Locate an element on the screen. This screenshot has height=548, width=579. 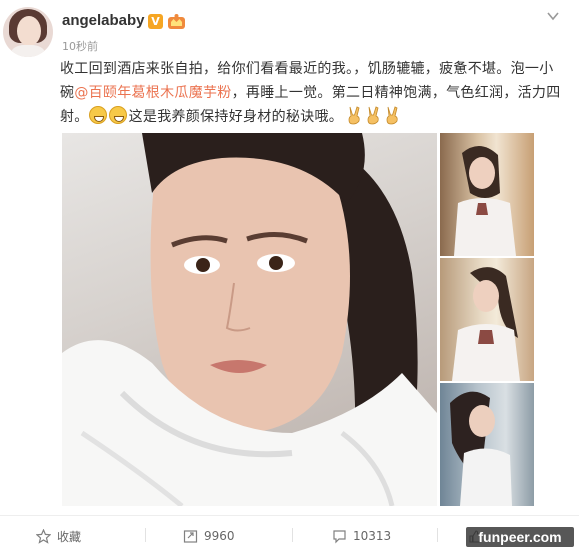
star-icon is located at coordinates (43, 536).